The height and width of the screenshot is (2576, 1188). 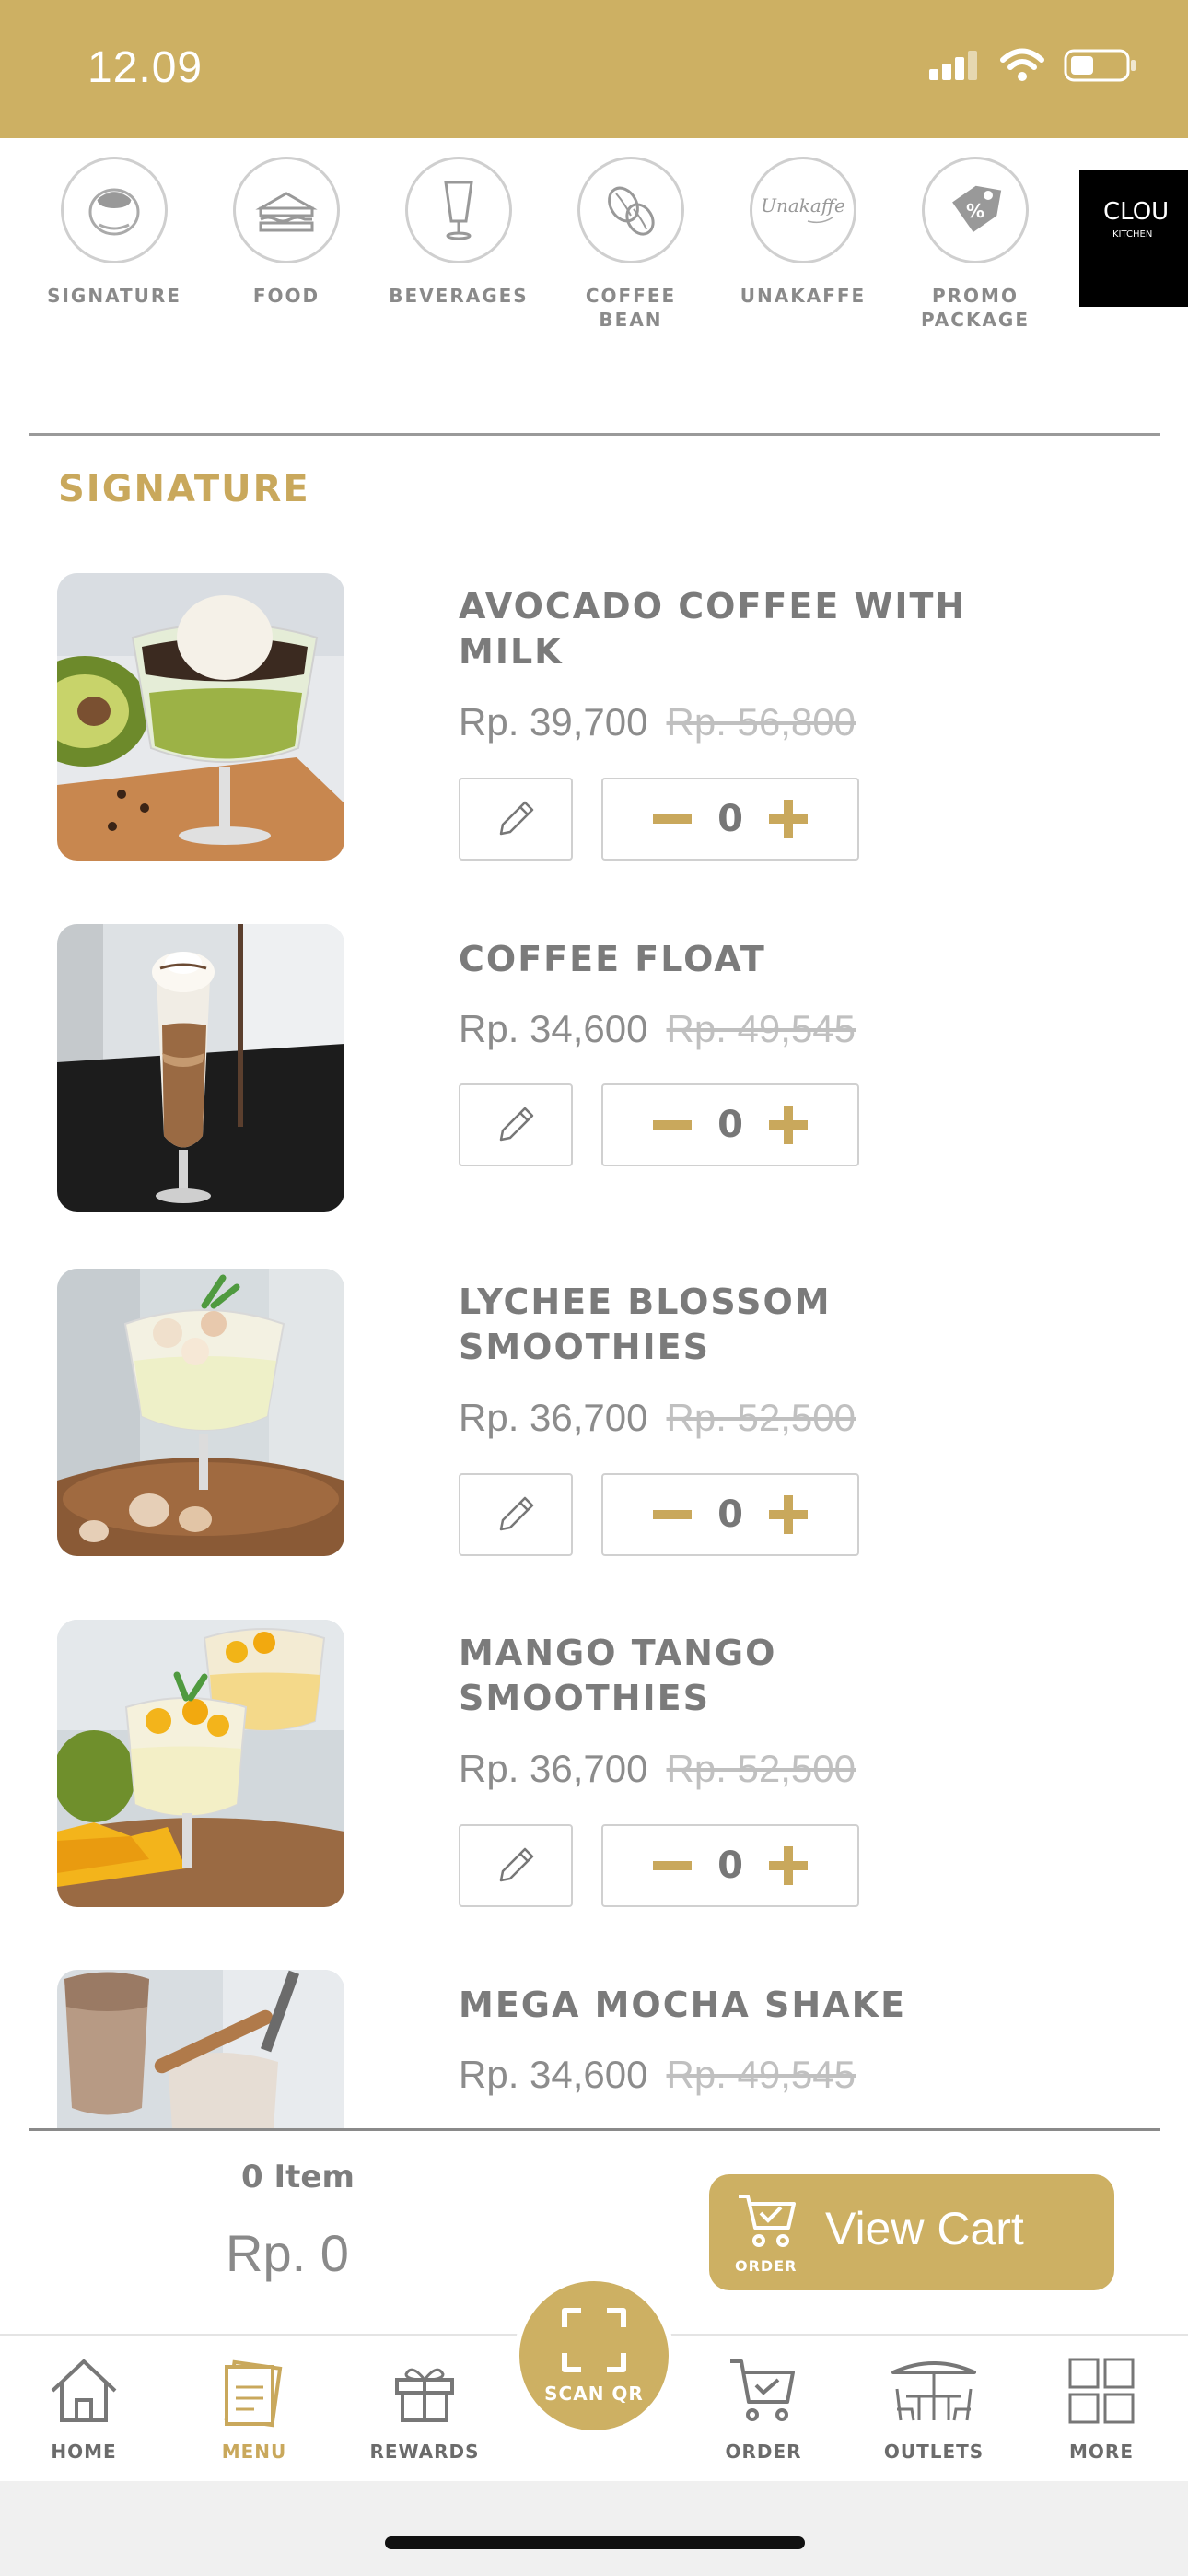 What do you see at coordinates (145, 67) in the screenshot?
I see `status-time: 12.09` at bounding box center [145, 67].